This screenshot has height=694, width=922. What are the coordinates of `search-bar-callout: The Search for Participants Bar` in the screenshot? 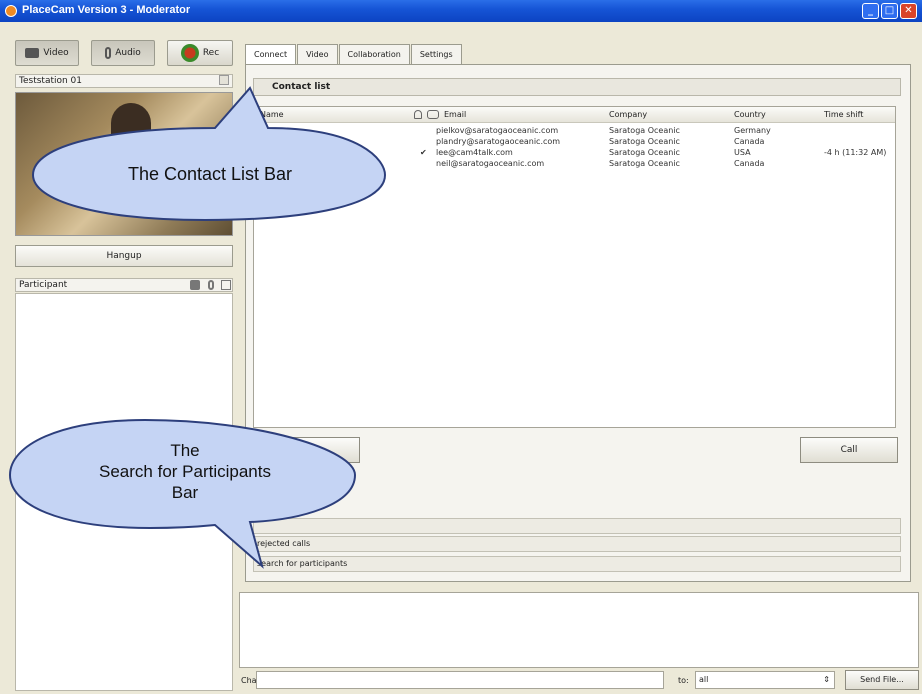 It's located at (185, 471).